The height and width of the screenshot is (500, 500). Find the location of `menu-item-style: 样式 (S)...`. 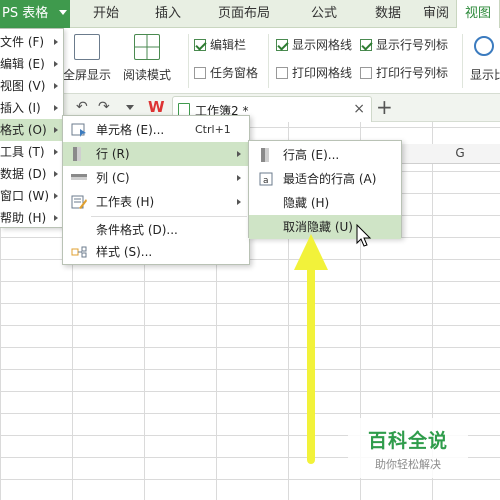

menu-item-style: 样式 (S)... is located at coordinates (156, 252).